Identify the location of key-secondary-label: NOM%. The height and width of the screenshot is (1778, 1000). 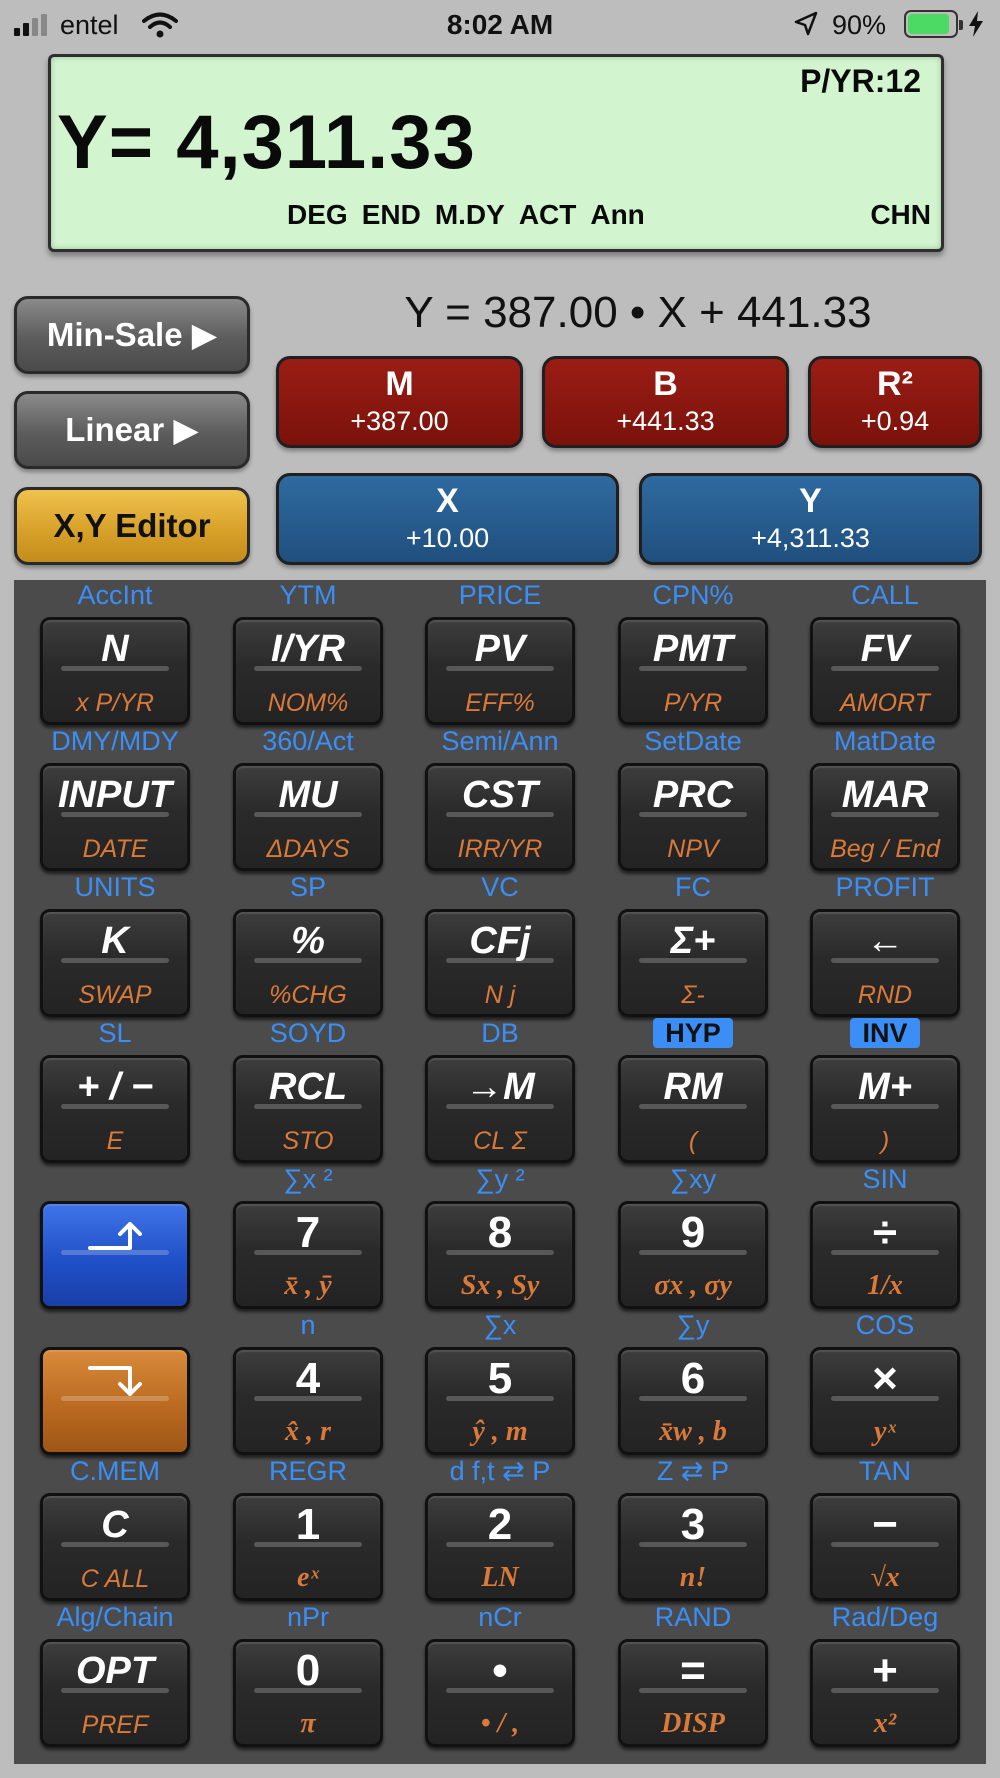
(308, 703).